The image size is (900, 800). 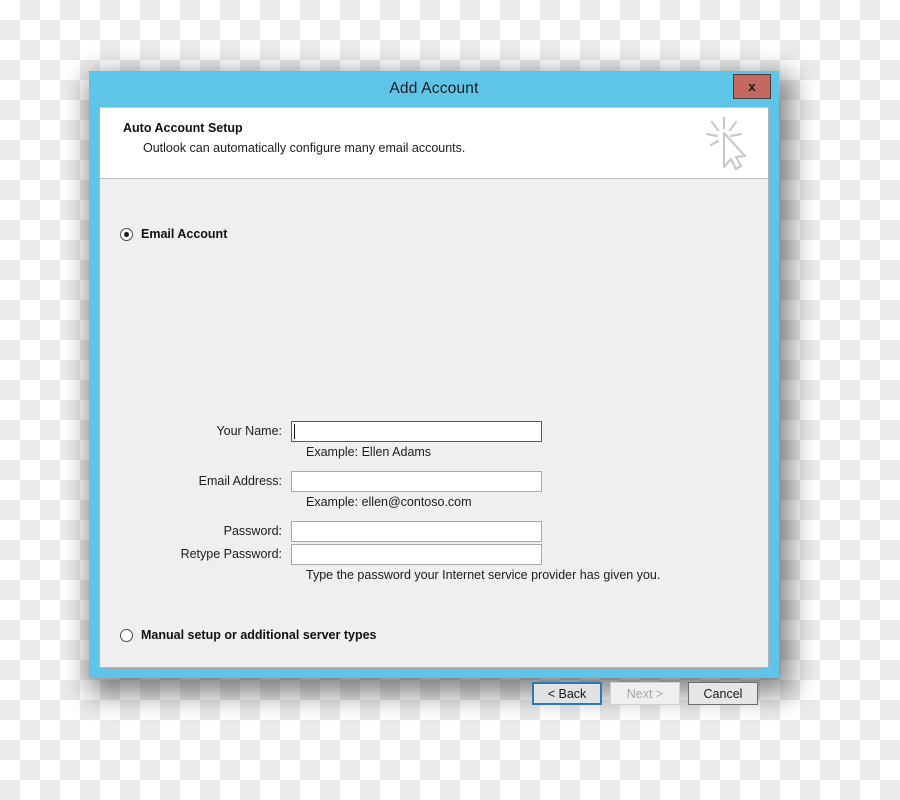 What do you see at coordinates (567, 693) in the screenshot?
I see `back-button: < Back` at bounding box center [567, 693].